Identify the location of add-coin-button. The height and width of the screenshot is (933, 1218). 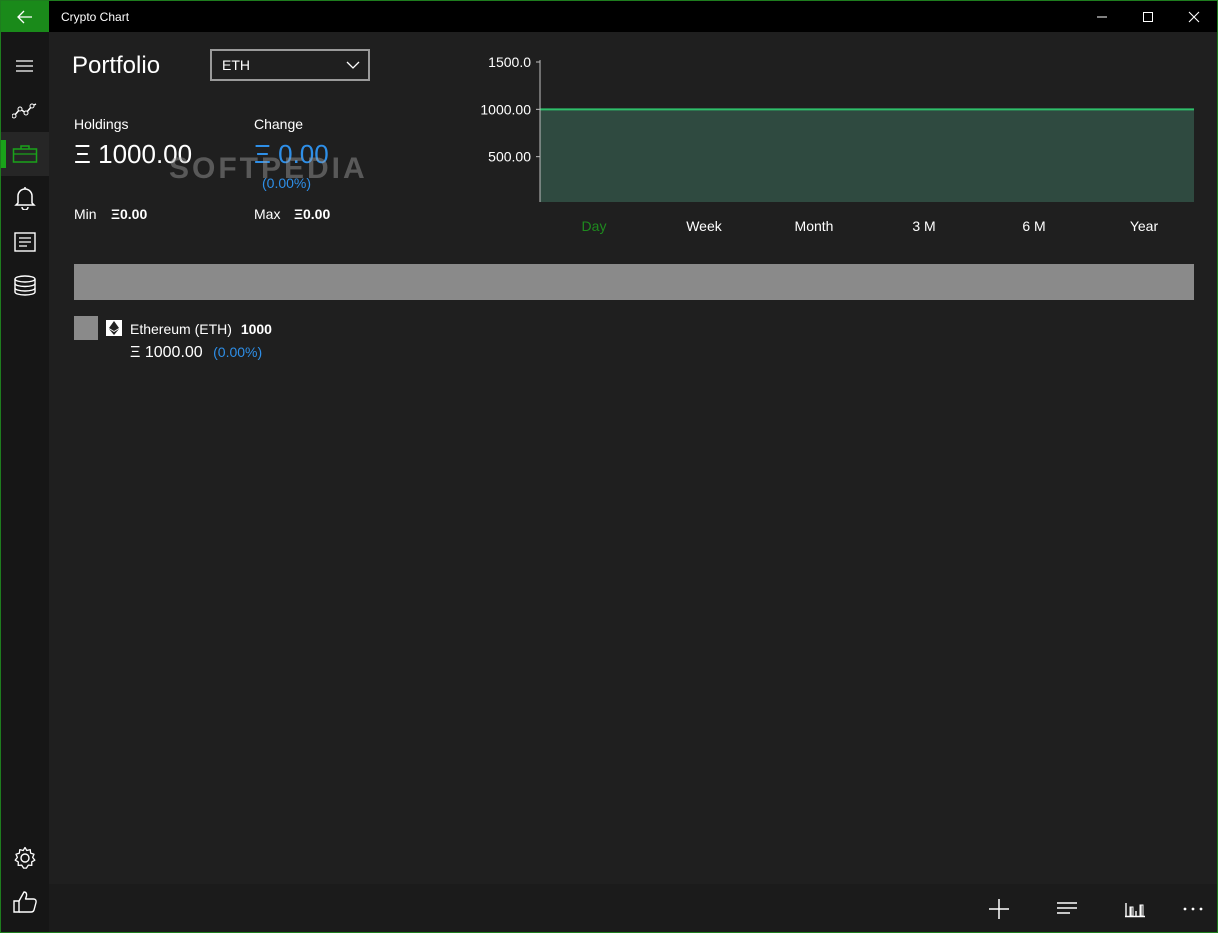
(999, 909).